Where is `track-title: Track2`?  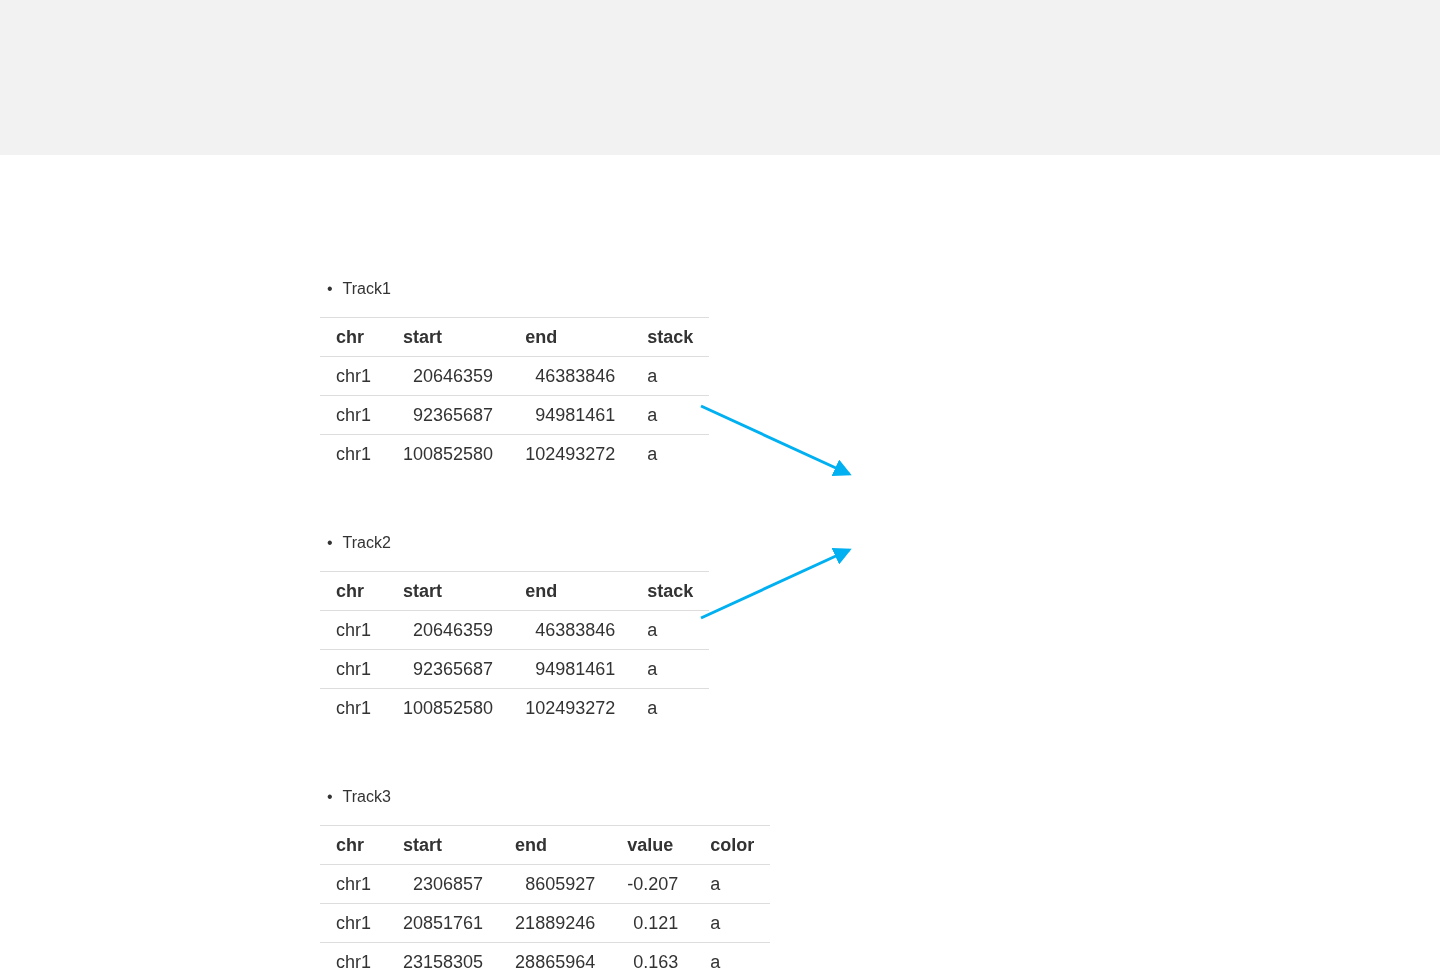
track-title: Track2 is located at coordinates (366, 543).